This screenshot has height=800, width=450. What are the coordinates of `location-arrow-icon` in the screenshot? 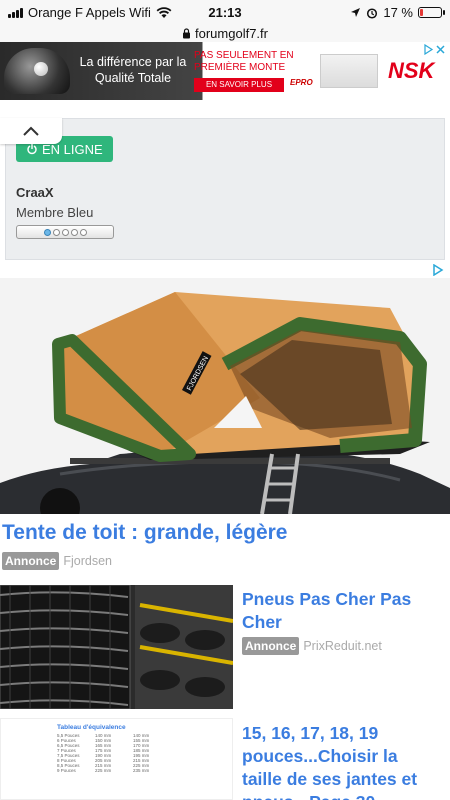 It's located at (356, 12).